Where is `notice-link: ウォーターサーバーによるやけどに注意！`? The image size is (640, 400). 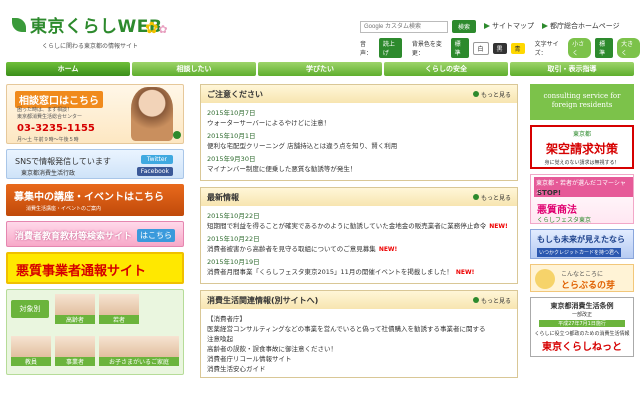 notice-link: ウォーターサーバーによるやけどに注意！ is located at coordinates (359, 122).